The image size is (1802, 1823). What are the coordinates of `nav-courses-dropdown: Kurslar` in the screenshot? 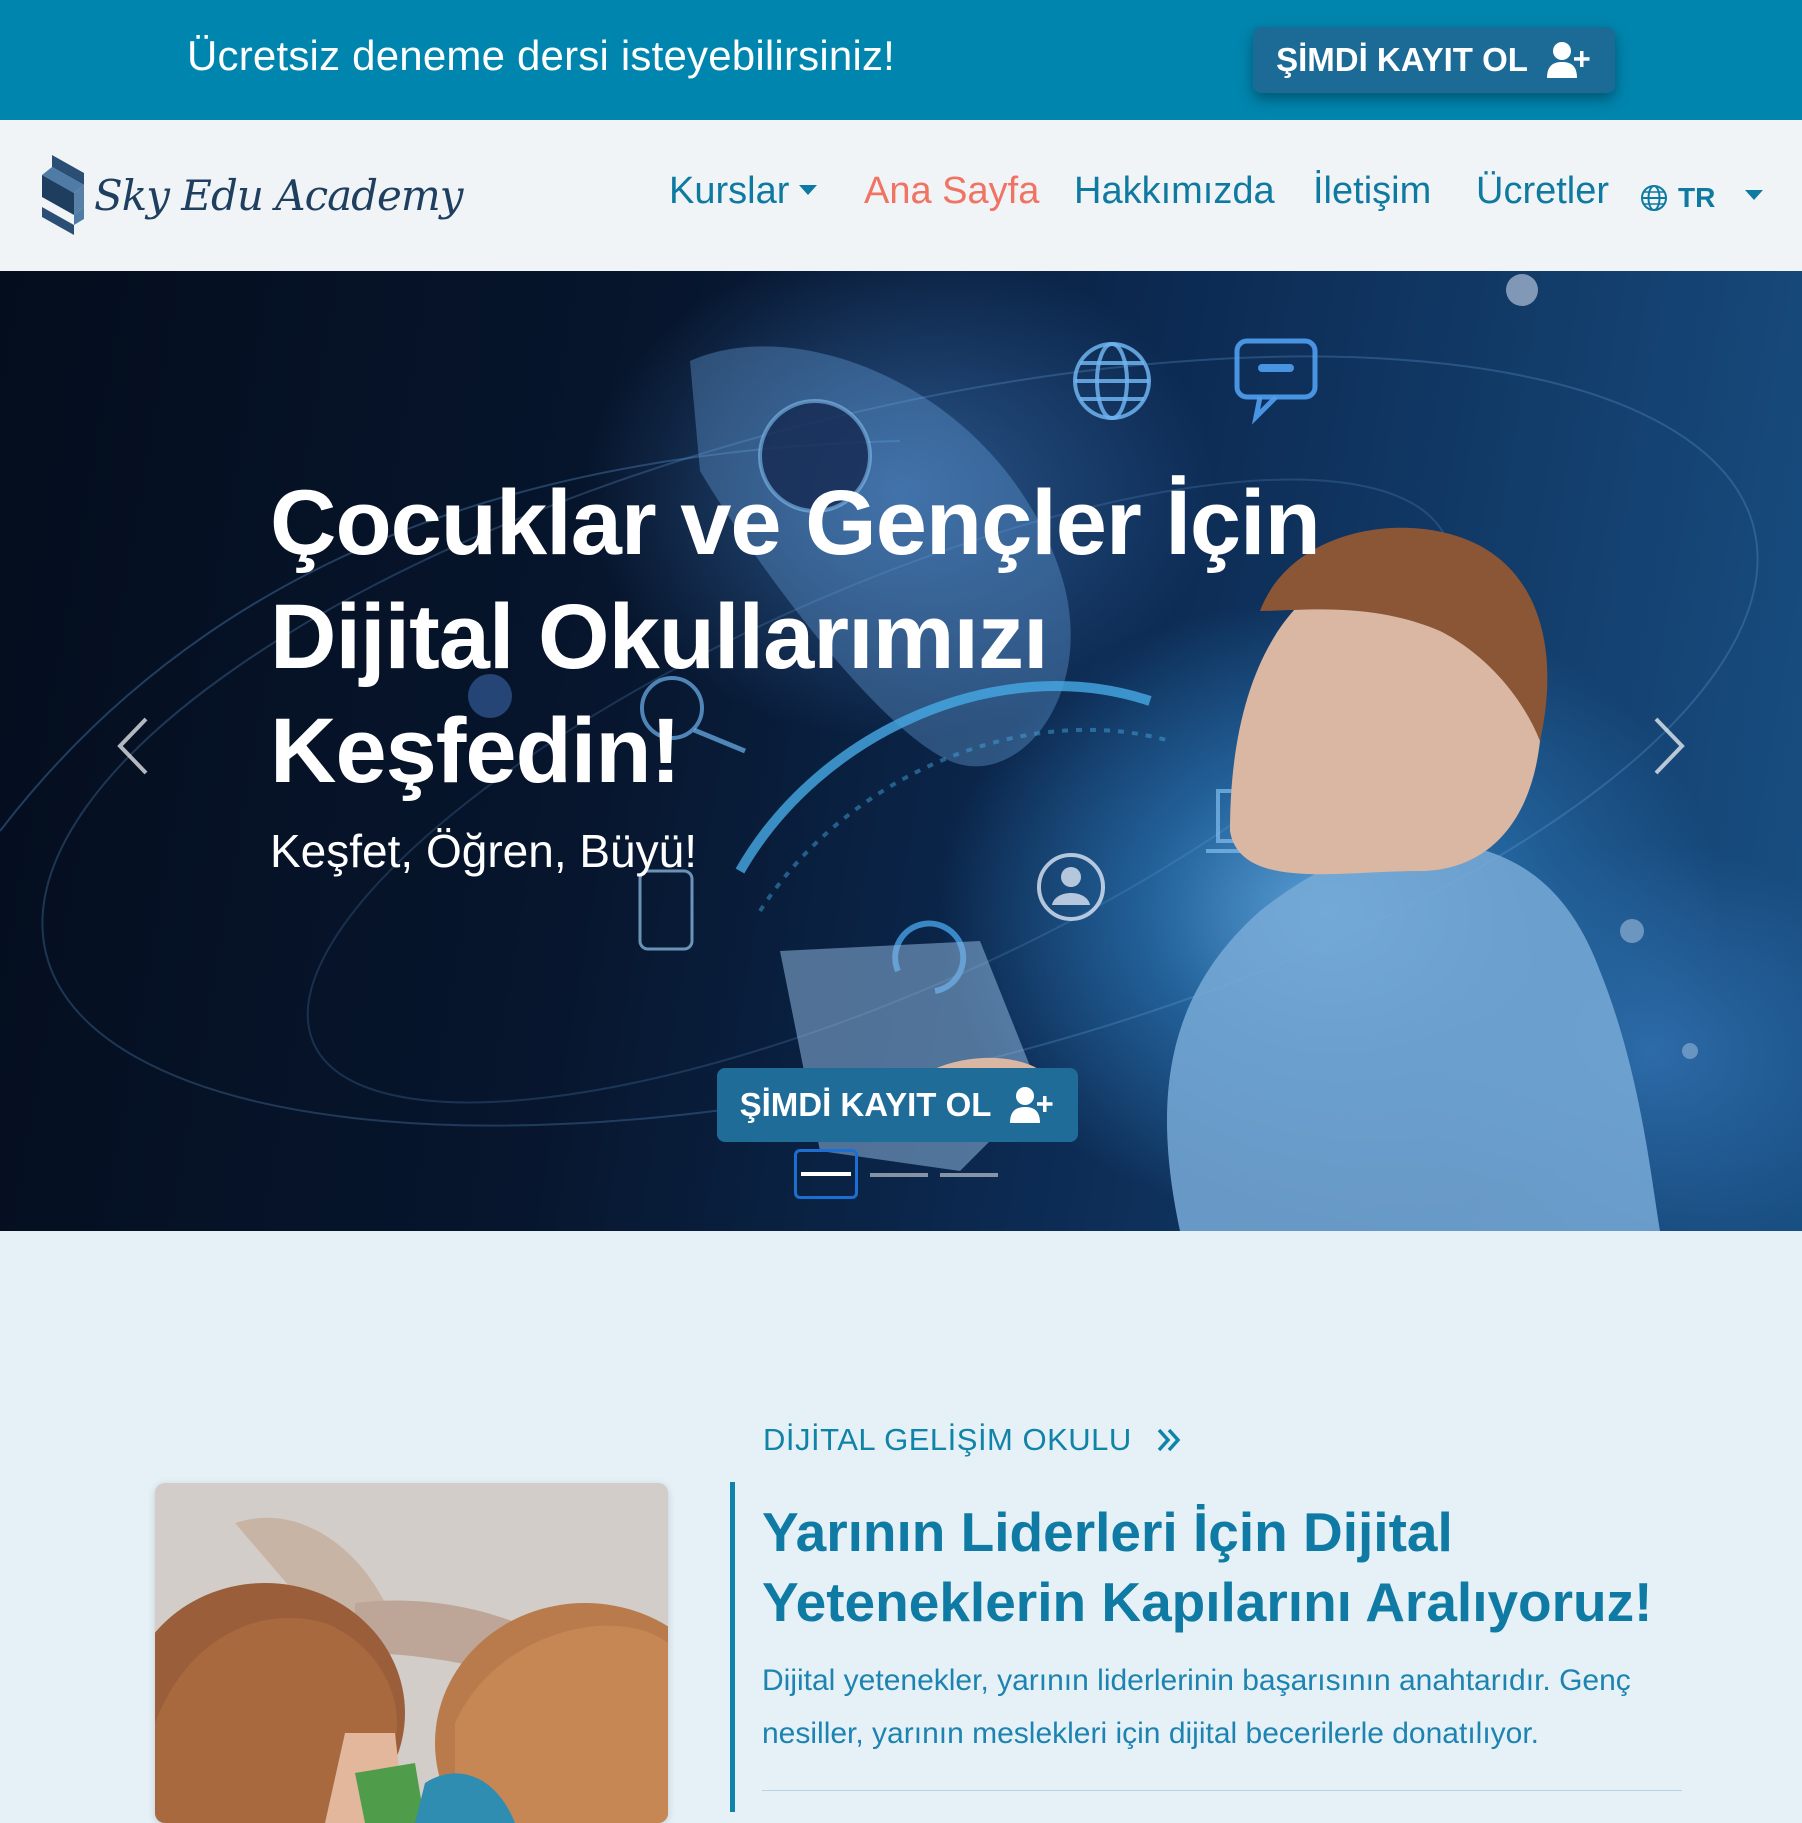 It's located at (743, 191).